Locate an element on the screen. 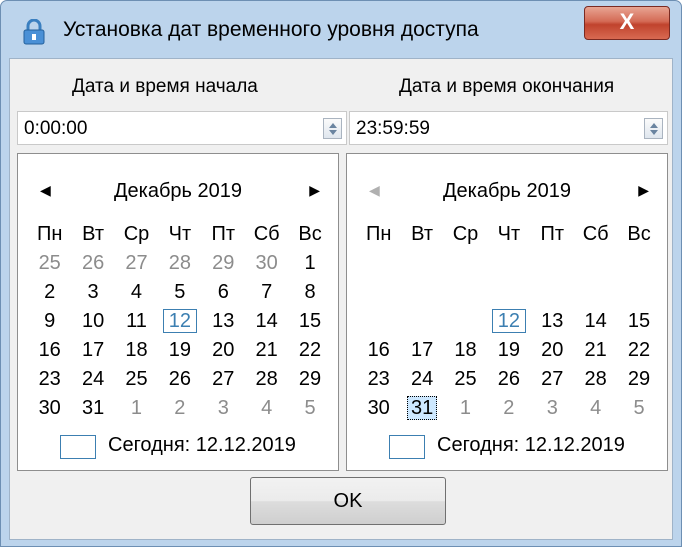 The width and height of the screenshot is (682, 547). week-row is located at coordinates (509, 263).